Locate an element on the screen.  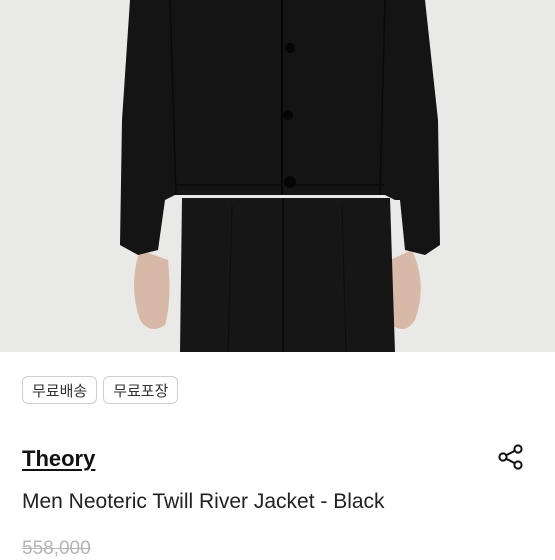
product-title: Men Neoteric Twill River Jacket - Black is located at coordinates (203, 501).